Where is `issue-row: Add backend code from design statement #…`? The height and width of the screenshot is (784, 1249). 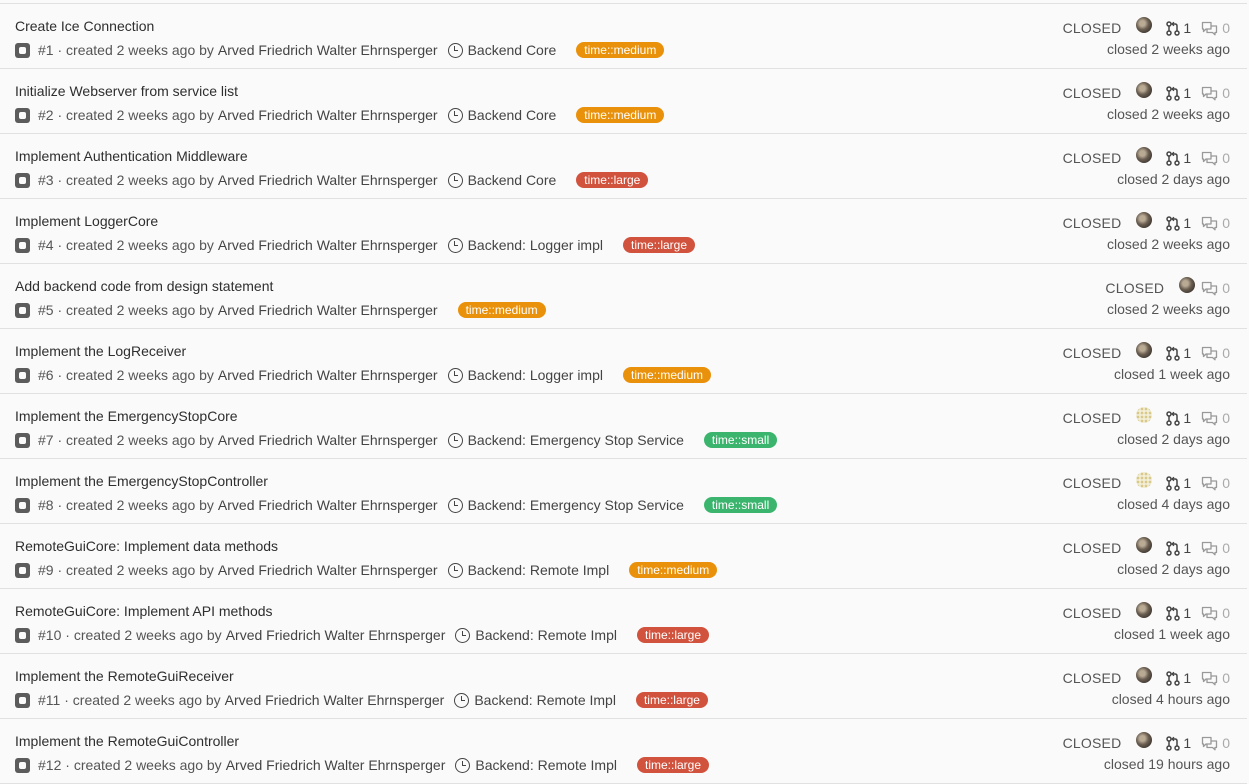
issue-row: Add backend code from design statement #… is located at coordinates (623, 296).